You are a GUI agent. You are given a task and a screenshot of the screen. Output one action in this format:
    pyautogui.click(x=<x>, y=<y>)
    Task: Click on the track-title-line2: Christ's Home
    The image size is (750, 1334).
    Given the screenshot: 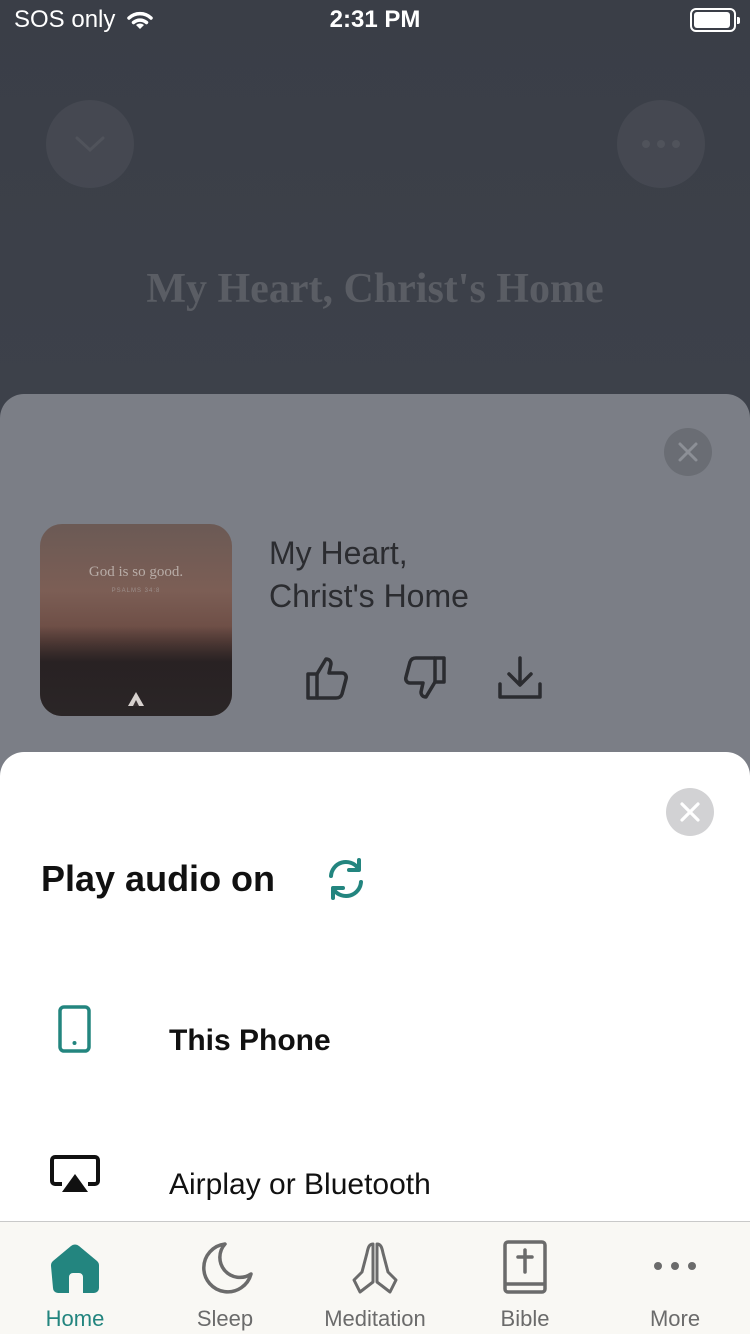 What is the action you would take?
    pyautogui.click(x=369, y=596)
    